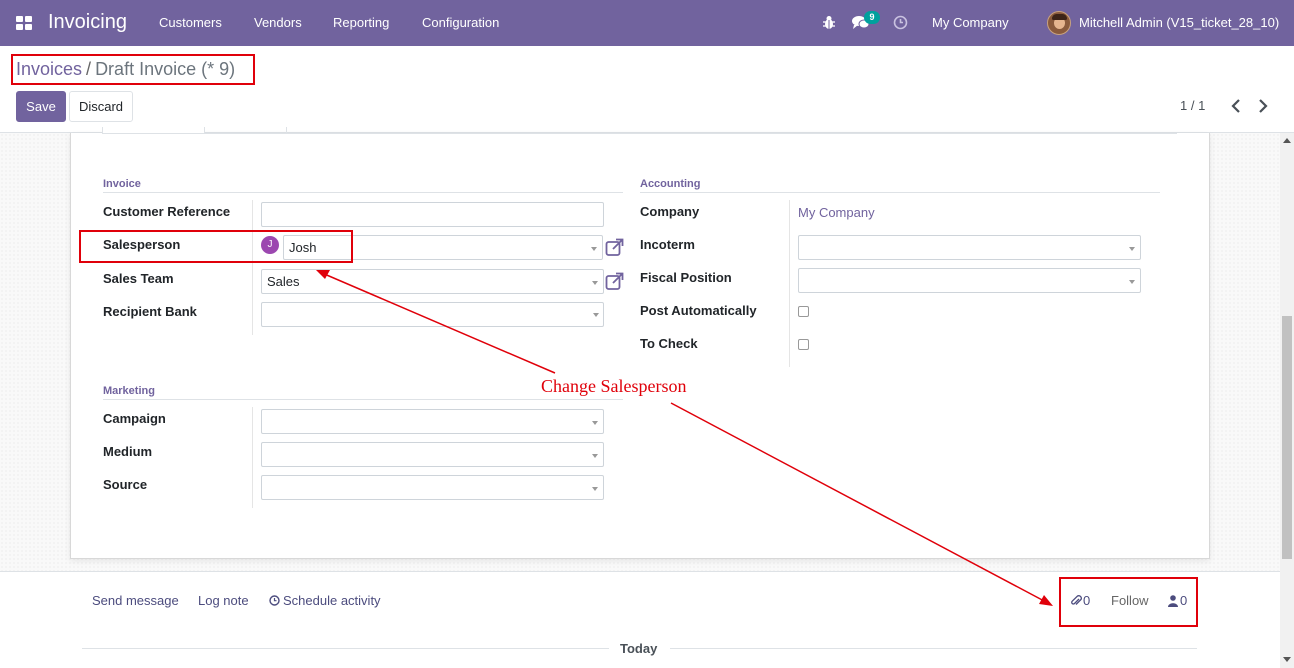 The height and width of the screenshot is (668, 1294). What do you see at coordinates (594, 249) in the screenshot?
I see `salesperson-dropdown-caret` at bounding box center [594, 249].